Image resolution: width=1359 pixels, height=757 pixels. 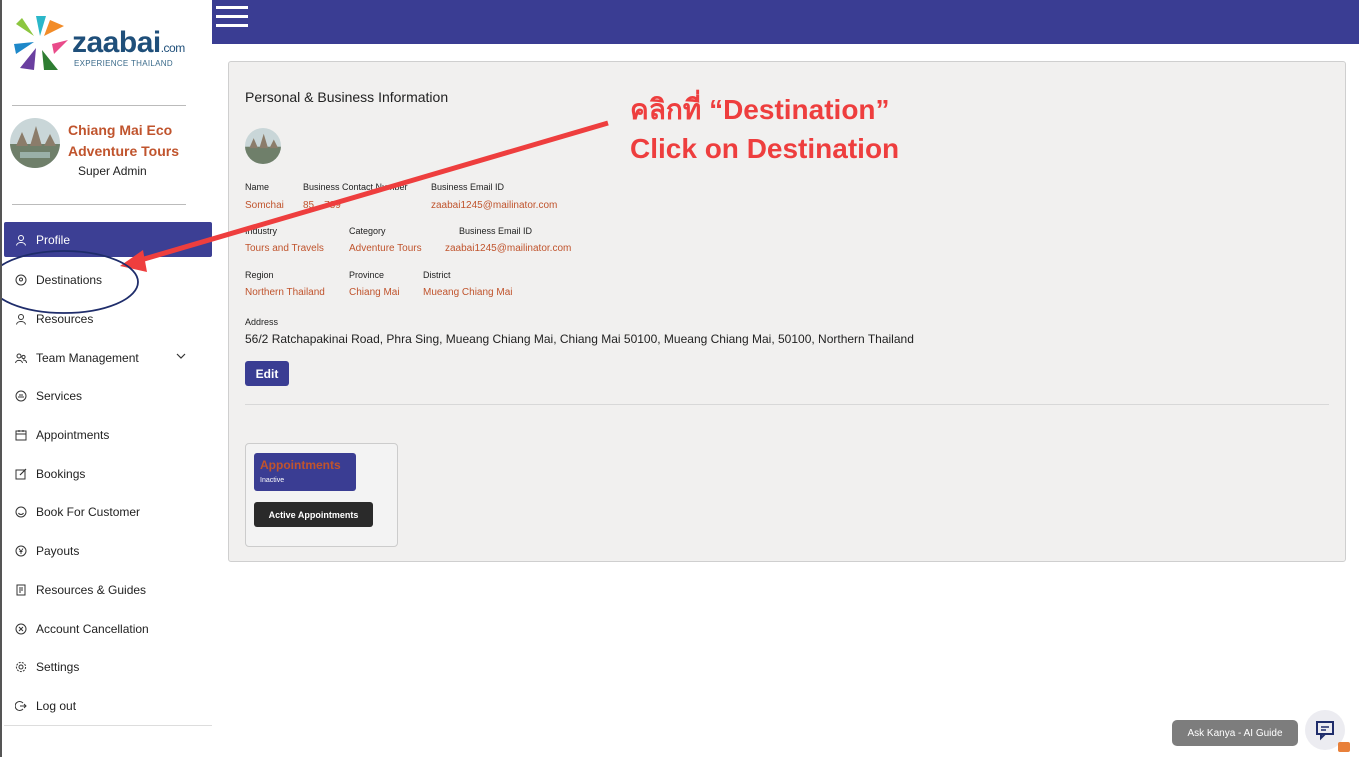 What do you see at coordinates (69, 280) in the screenshot?
I see `sidebar-item-label: Destinations` at bounding box center [69, 280].